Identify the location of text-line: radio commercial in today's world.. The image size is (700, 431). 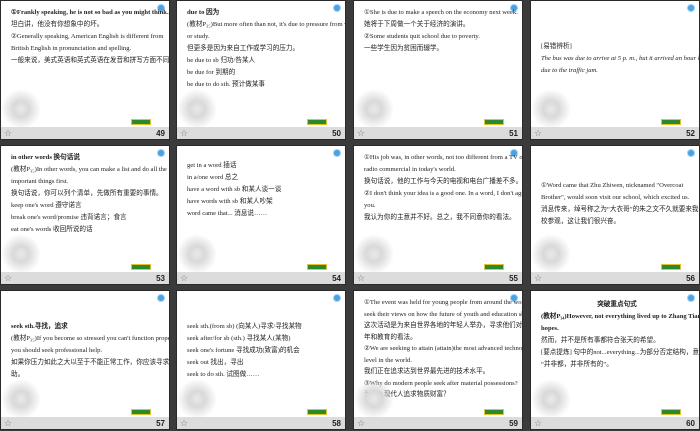
(410, 169).